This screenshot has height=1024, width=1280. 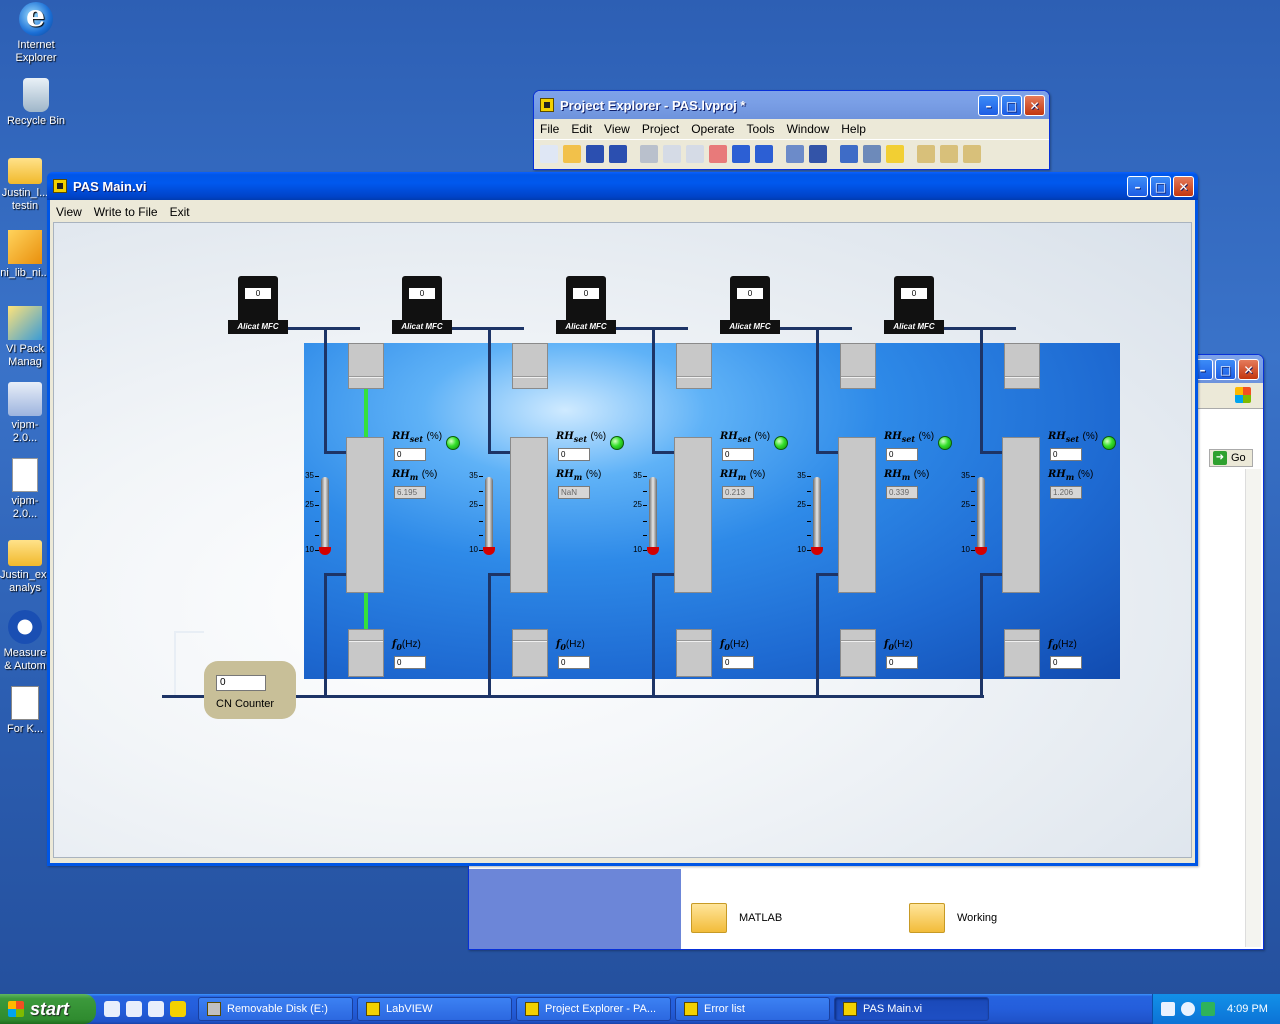 What do you see at coordinates (695, 153) in the screenshot?
I see `paste-icon` at bounding box center [695, 153].